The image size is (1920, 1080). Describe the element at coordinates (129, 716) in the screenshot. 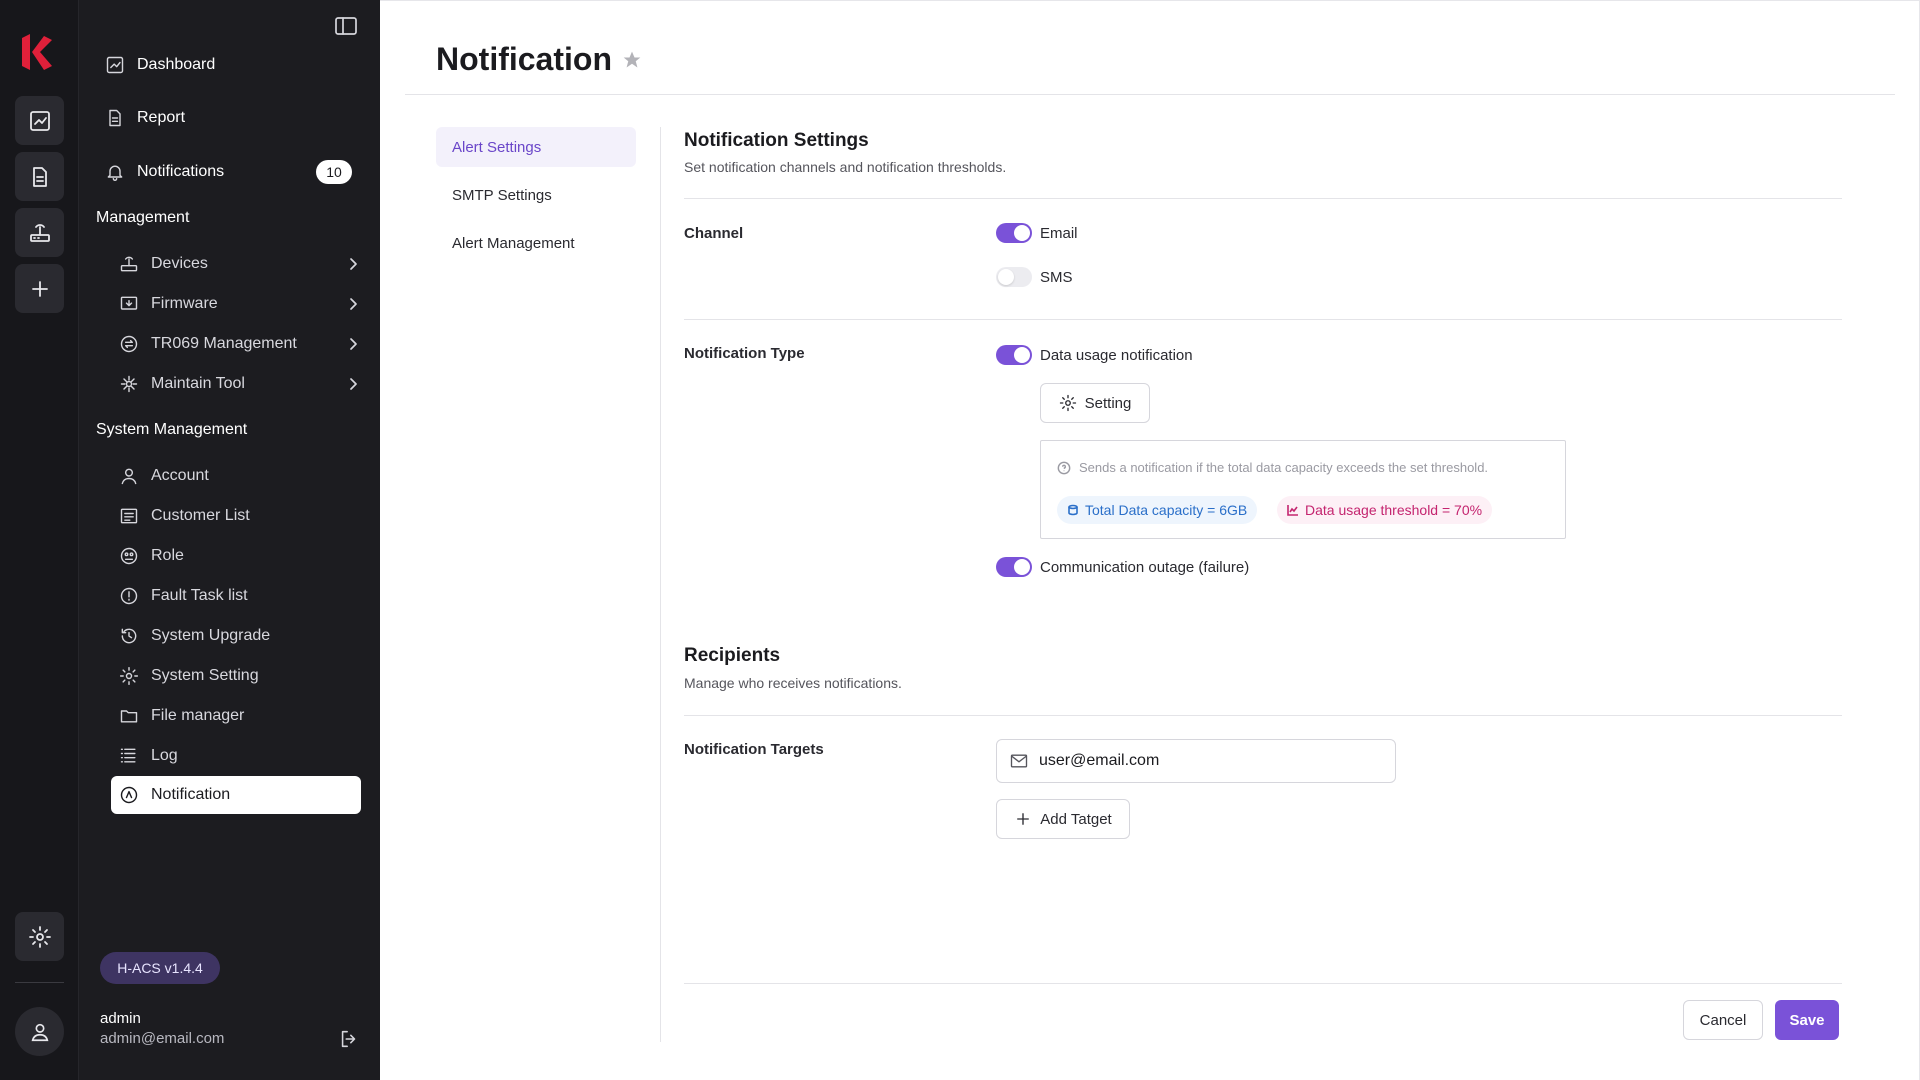

I see `folder-icon` at that location.